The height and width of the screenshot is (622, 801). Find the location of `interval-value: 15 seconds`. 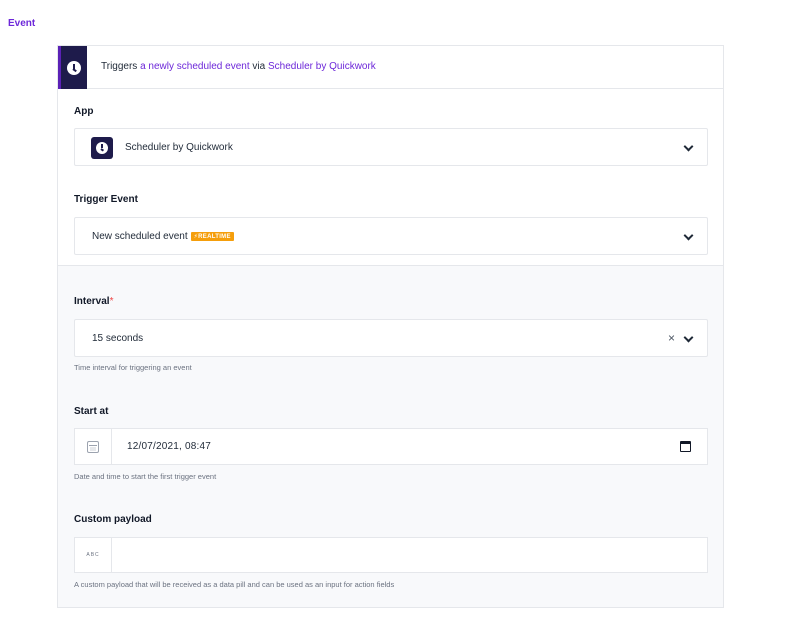

interval-value: 15 seconds is located at coordinates (118, 338).